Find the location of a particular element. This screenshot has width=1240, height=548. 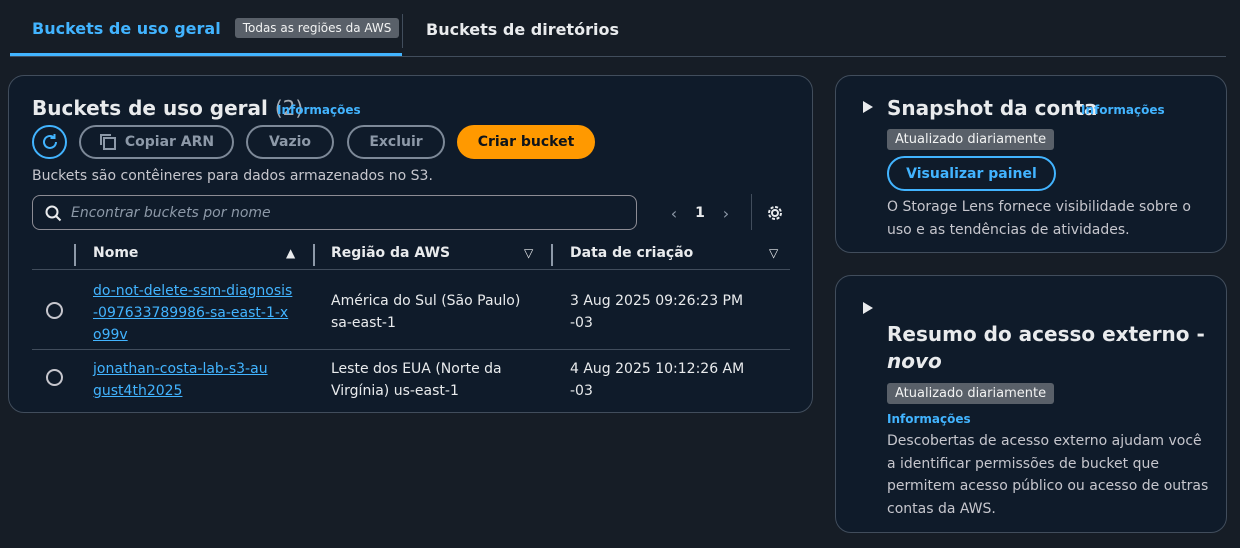

copy-icon is located at coordinates (107, 142).